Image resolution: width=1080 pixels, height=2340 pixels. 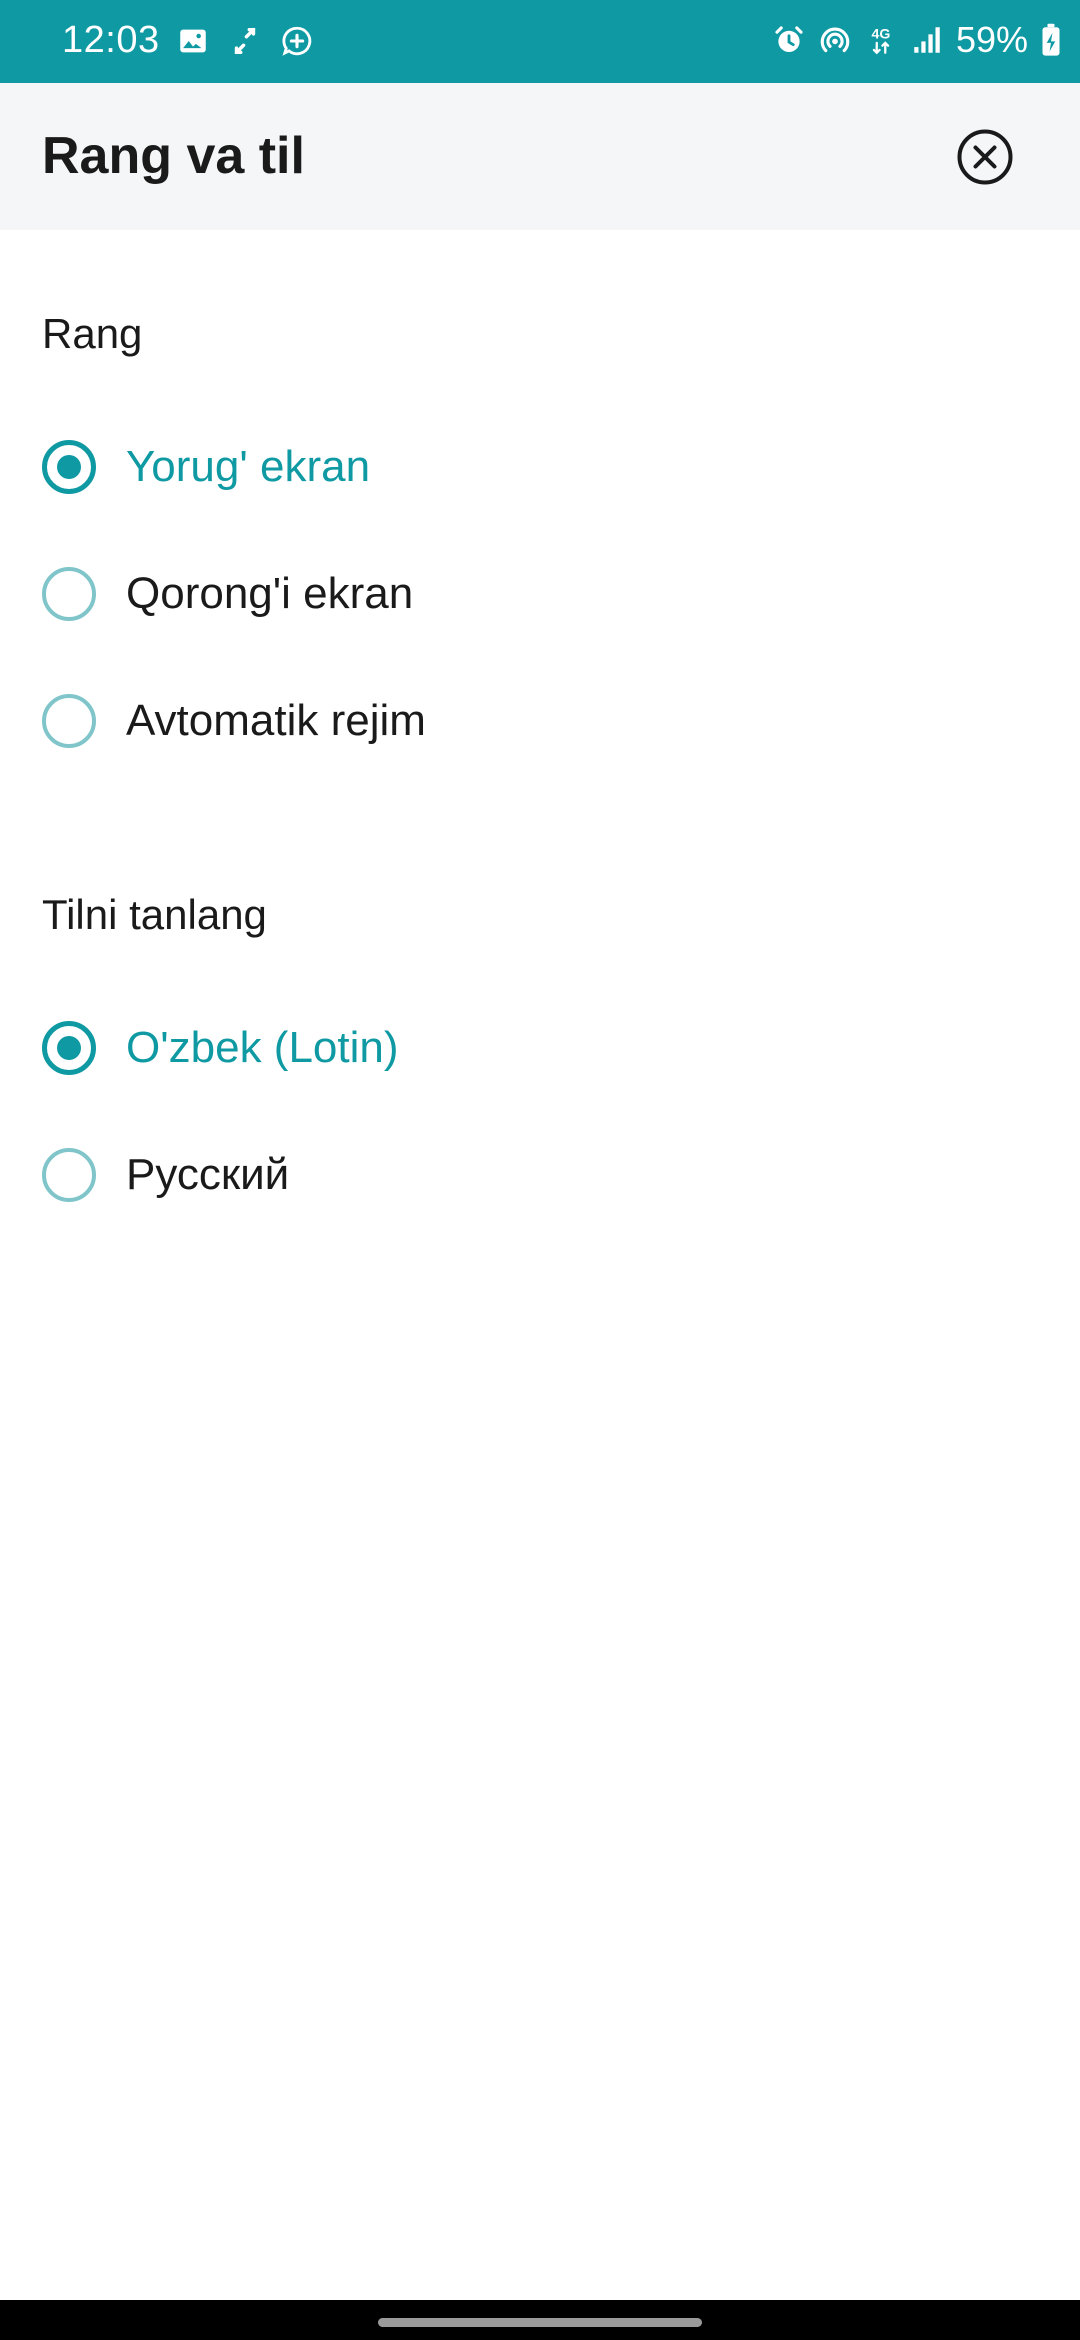 I want to click on radio-option-light-theme: Yorug' ekran, so click(x=540, y=467).